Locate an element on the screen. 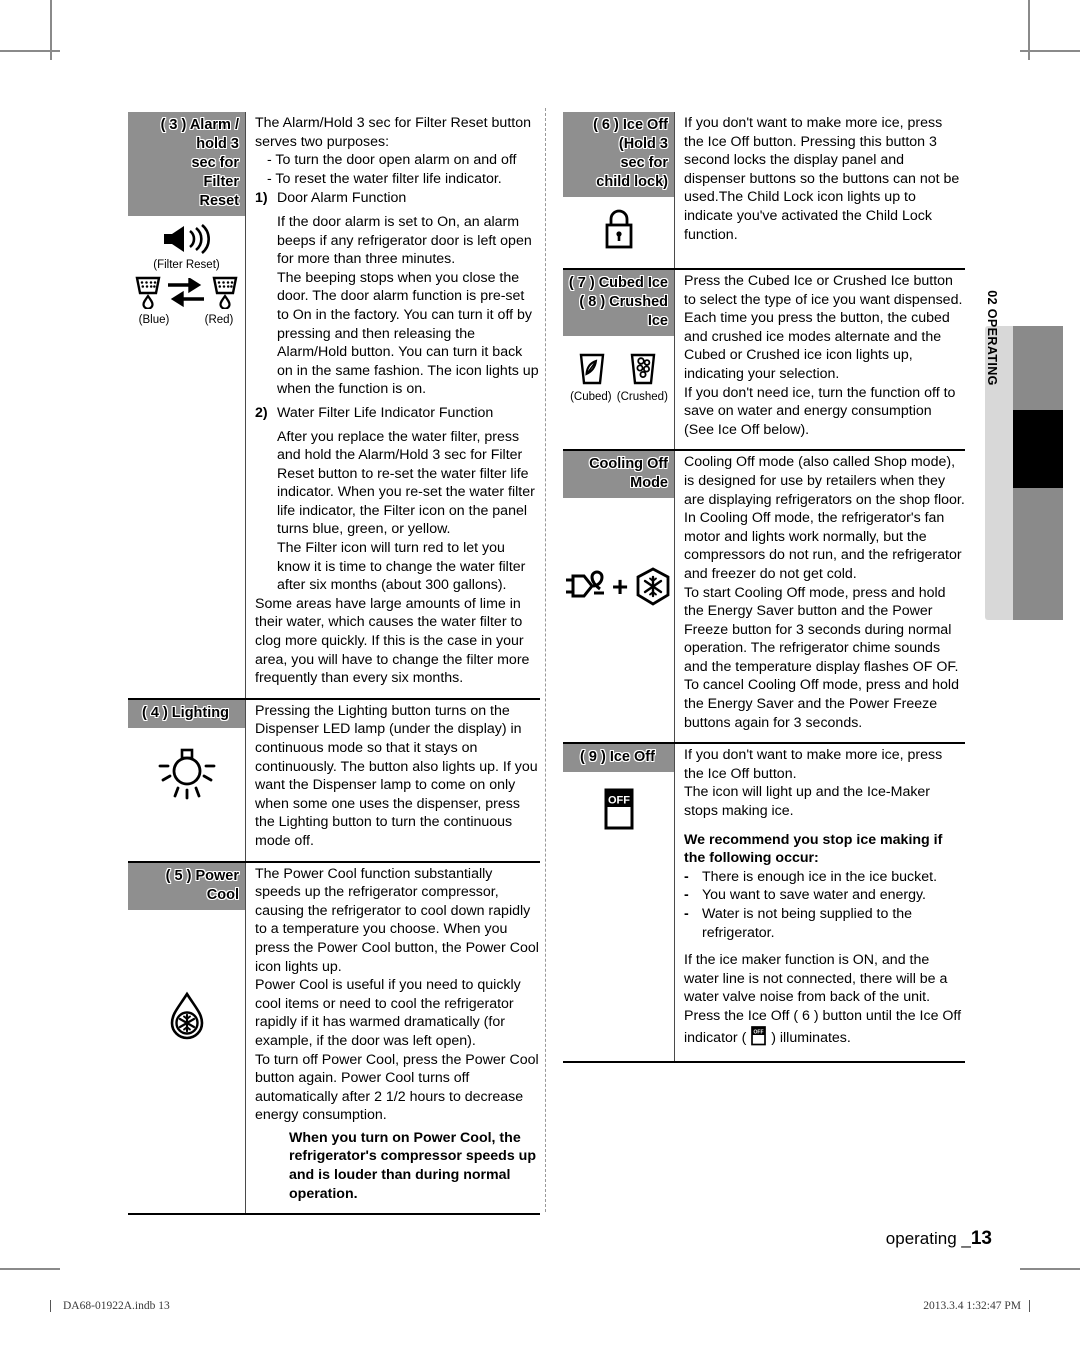 The width and height of the screenshot is (1080, 1347). ice-off-p3-part-b: ) illuminates. is located at coordinates (811, 1037).